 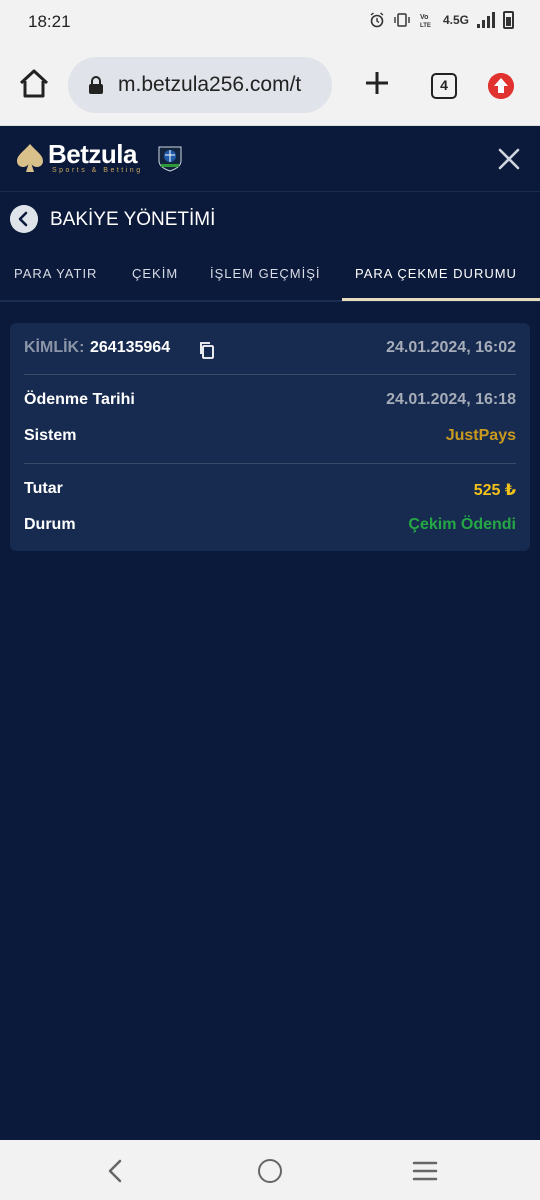 I want to click on chevron-left-icon, so click(x=24, y=219).